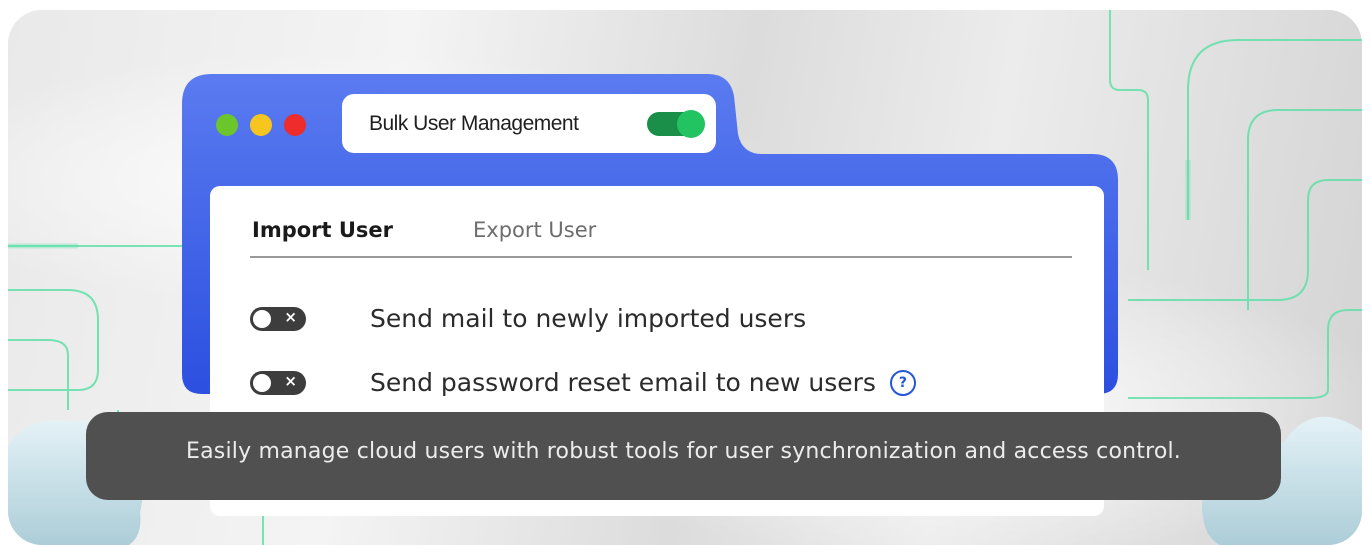  I want to click on minimize-dot-icon, so click(261, 125).